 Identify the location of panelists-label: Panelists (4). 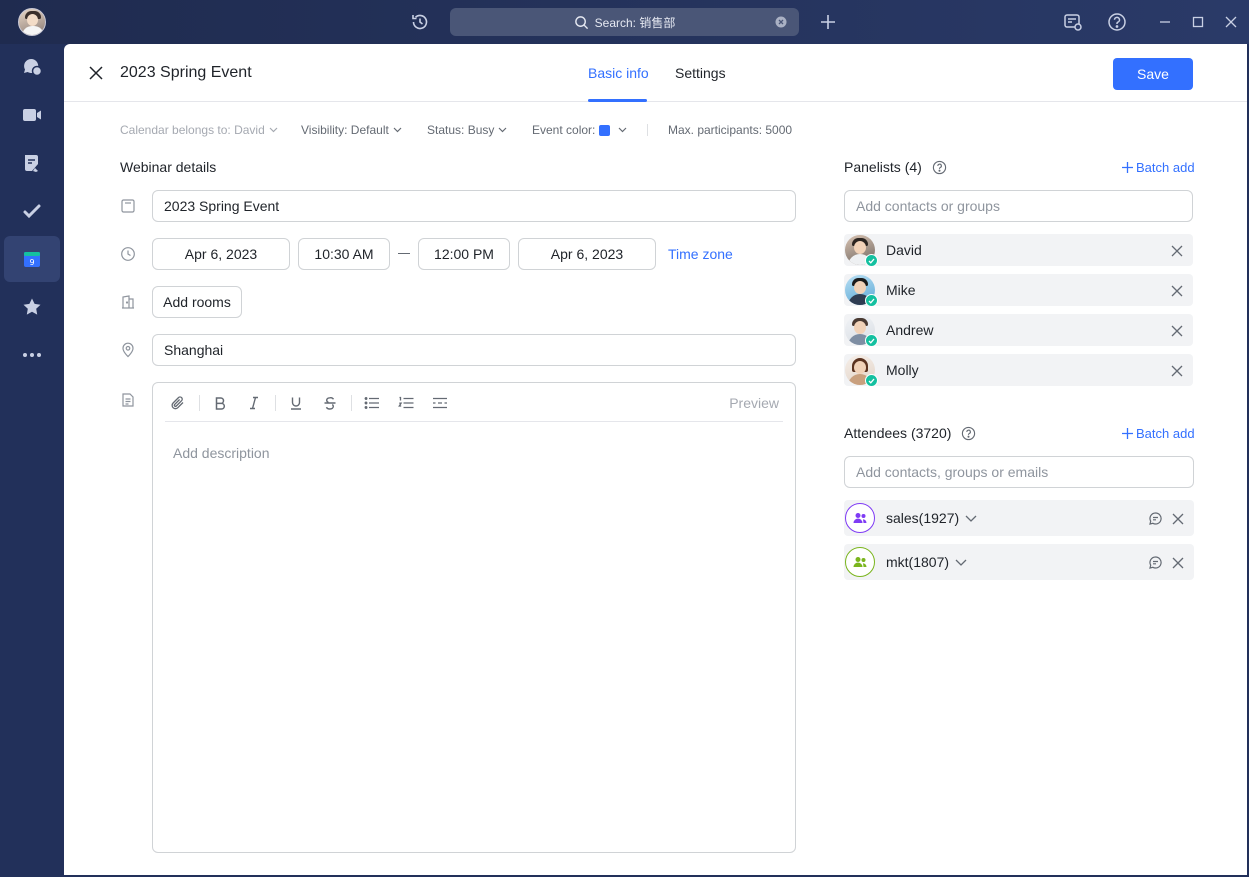
(883, 167).